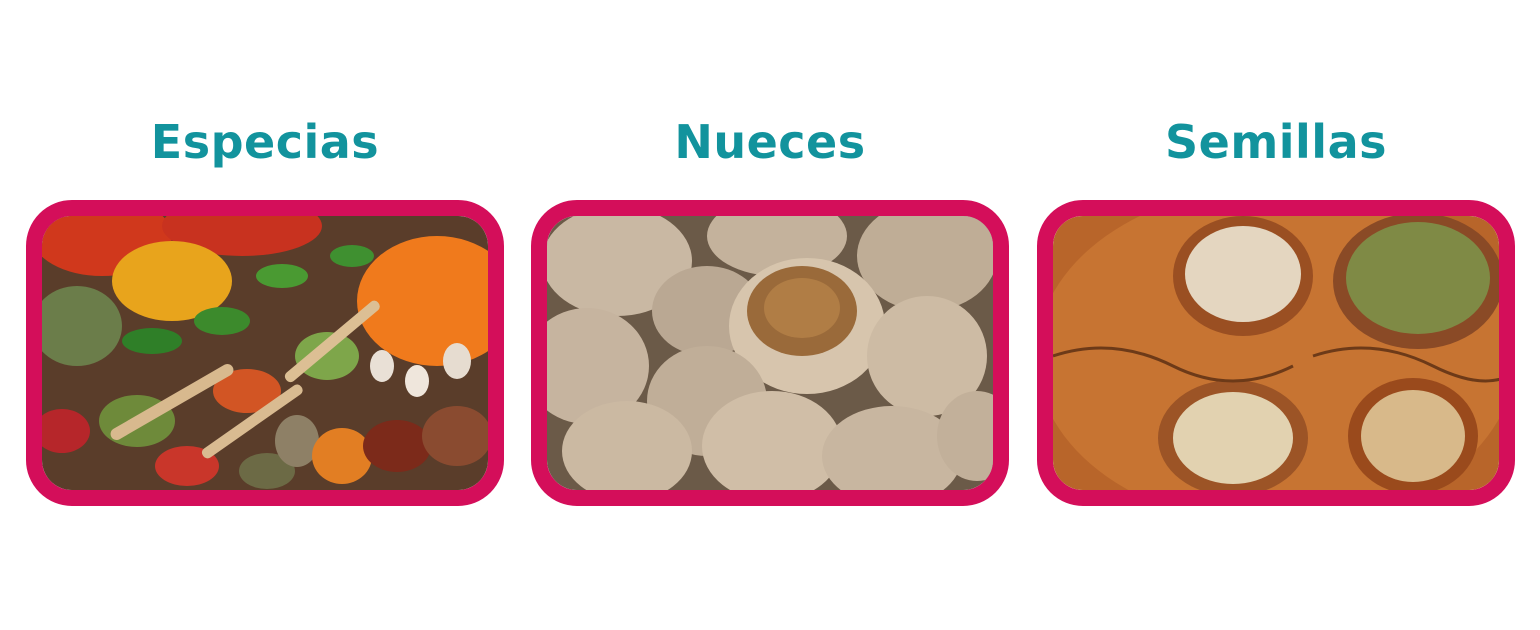 Image resolution: width=1540 pixels, height=630 pixels. Describe the element at coordinates (1276, 142) in the screenshot. I see `card-title: Semillas` at that location.